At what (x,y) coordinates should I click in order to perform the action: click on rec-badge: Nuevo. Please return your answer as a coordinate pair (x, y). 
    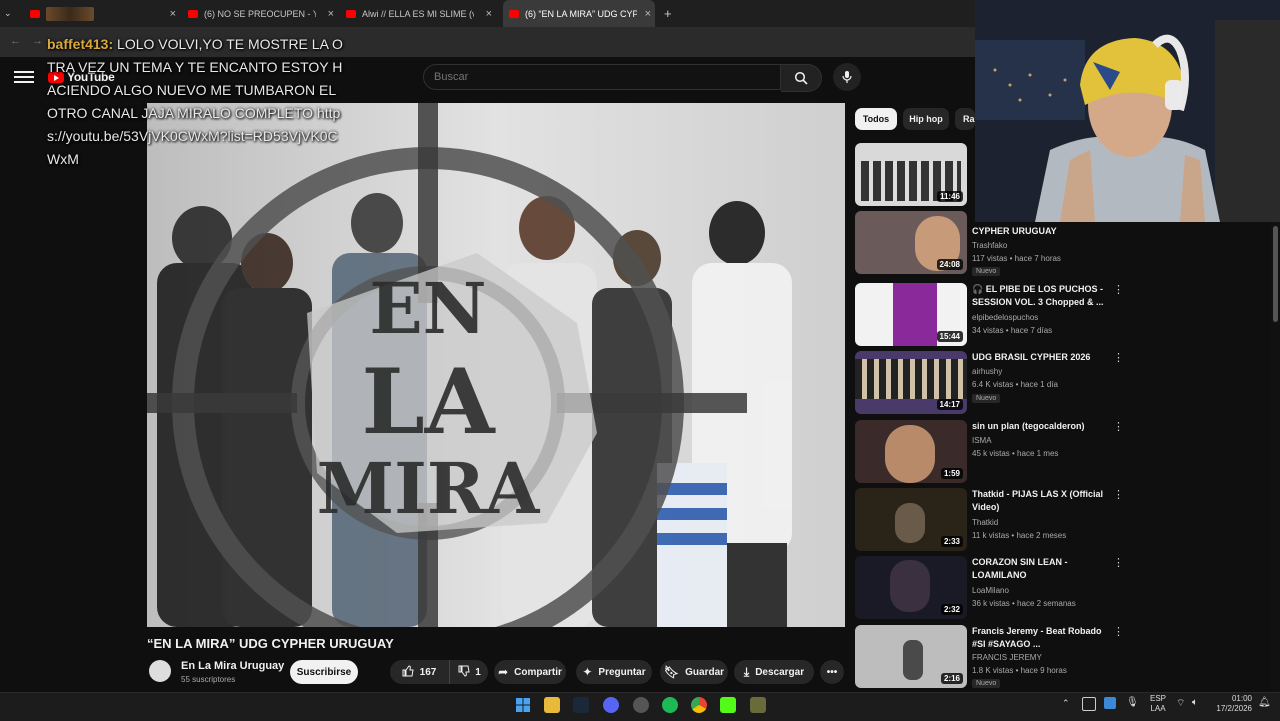
    Looking at the image, I should click on (986, 683).